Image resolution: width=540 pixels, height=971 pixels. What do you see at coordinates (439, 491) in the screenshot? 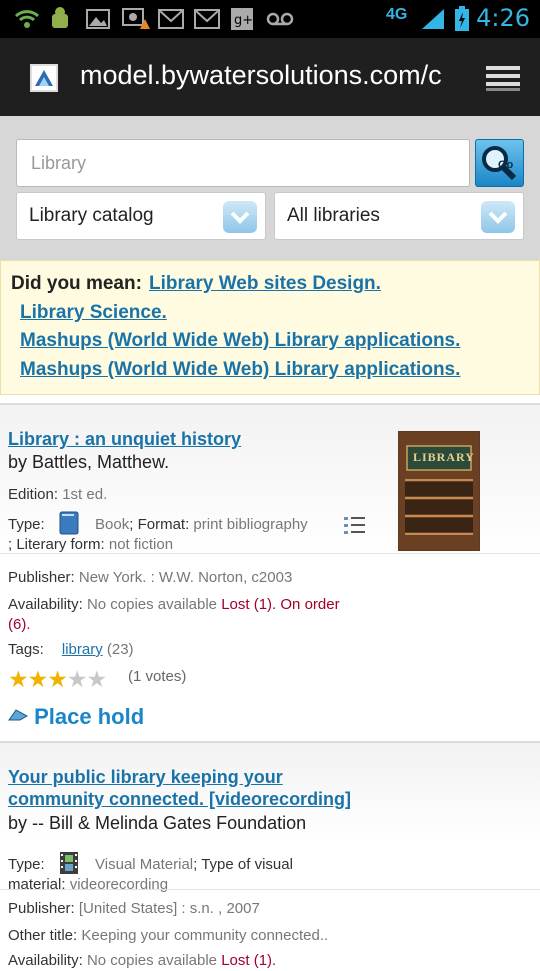
I see `book-cover-image: LIBRARY` at bounding box center [439, 491].